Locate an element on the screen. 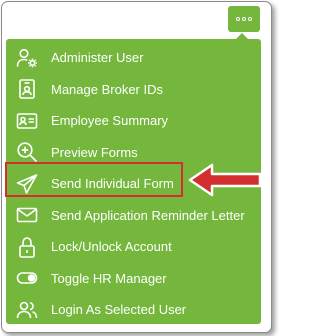 Image resolution: width=320 pixels, height=336 pixels. user-gear-icon is located at coordinates (27, 58).